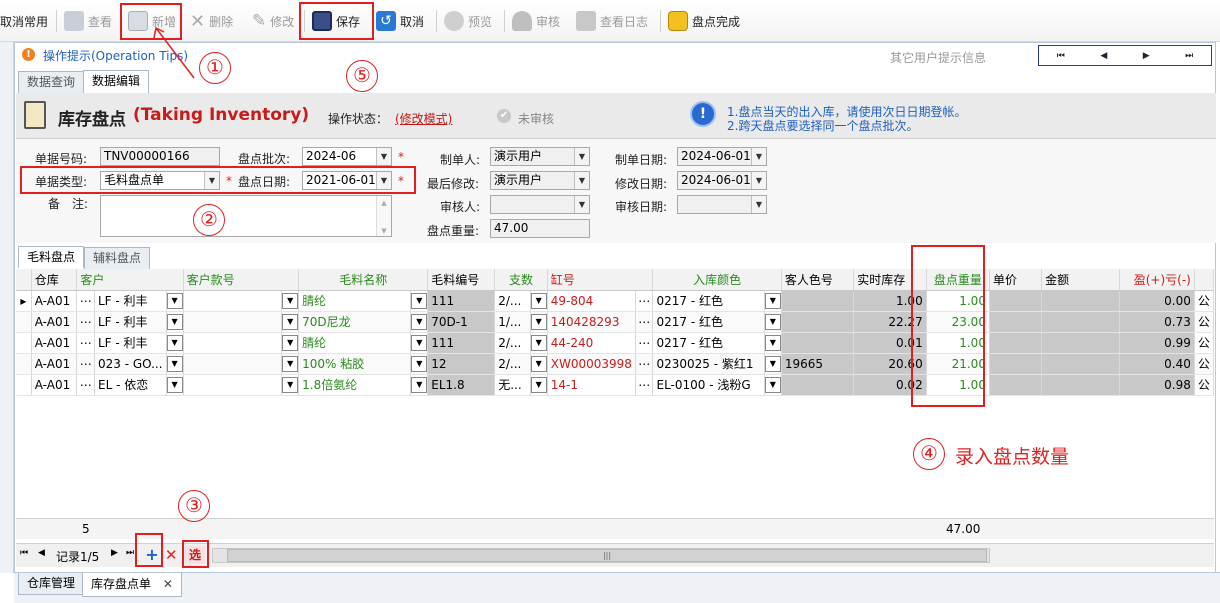 The height and width of the screenshot is (603, 1220). I want to click on cell-color: EL-0100 - 浅粉G, so click(708, 385).